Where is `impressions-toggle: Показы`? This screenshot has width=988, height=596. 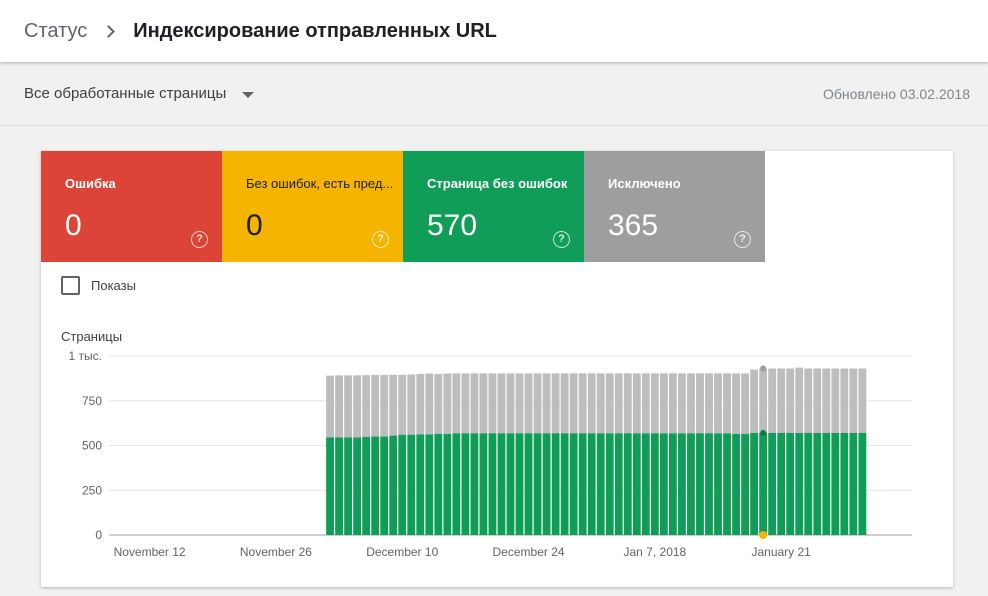 impressions-toggle: Показы is located at coordinates (98, 285).